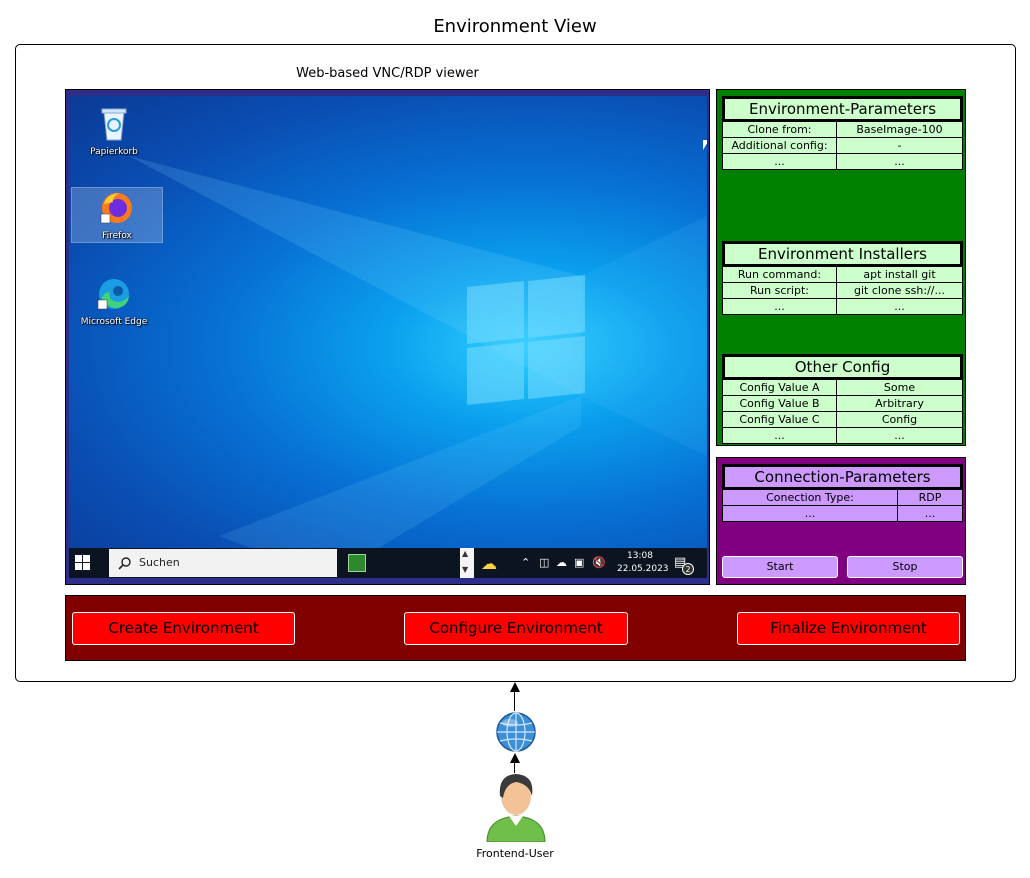 This screenshot has height=878, width=1030. I want to click on user-icon, so click(516, 808).